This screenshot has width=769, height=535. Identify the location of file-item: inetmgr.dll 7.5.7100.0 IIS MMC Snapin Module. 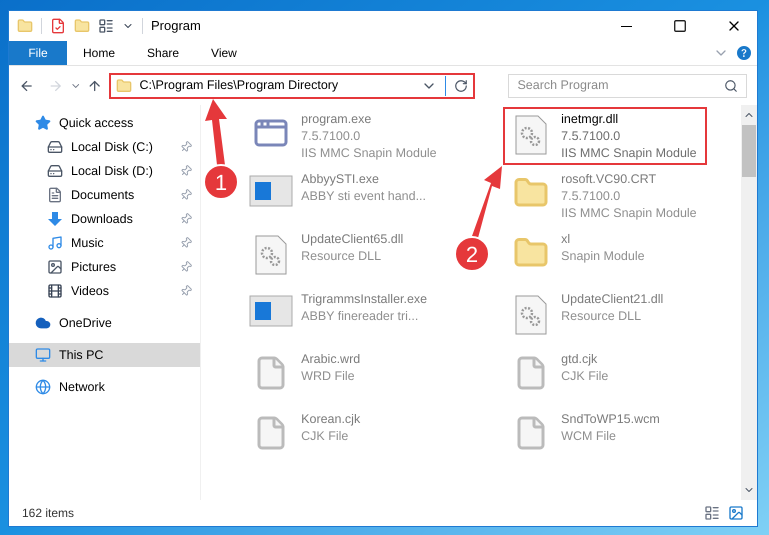
(605, 136).